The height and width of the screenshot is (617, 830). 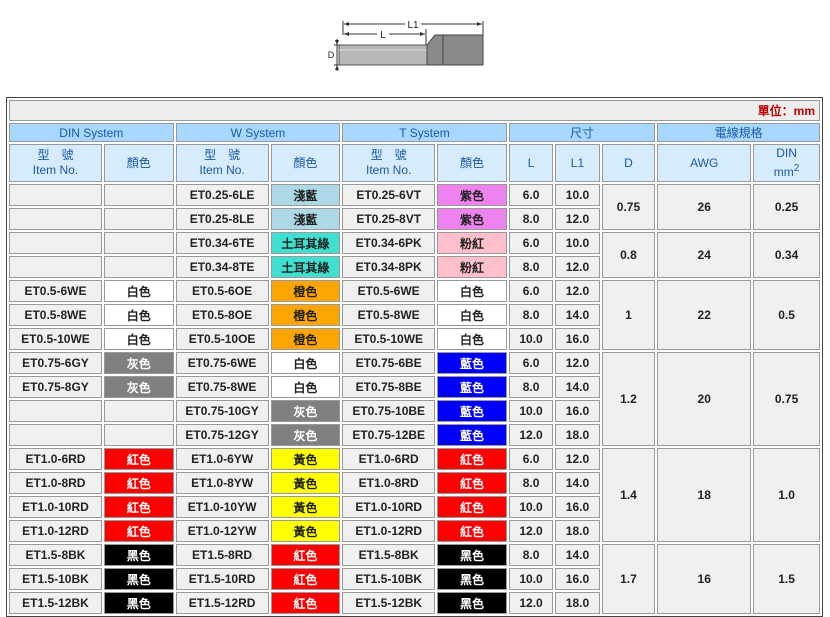 What do you see at coordinates (91, 132) in the screenshot?
I see `group-din-system: DIN System` at bounding box center [91, 132].